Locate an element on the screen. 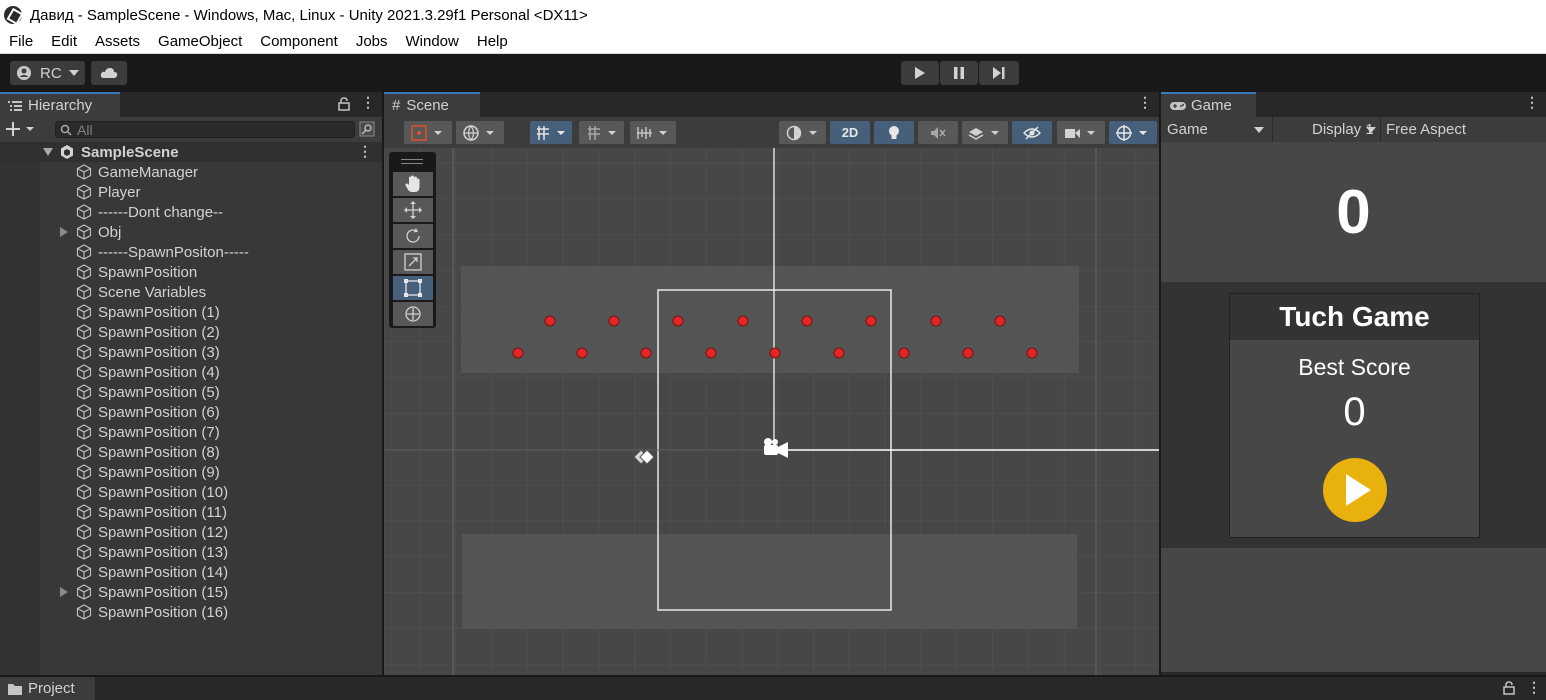 This screenshot has height=700, width=1546. hierarchy-menu-icon: ⋮ is located at coordinates (368, 102).